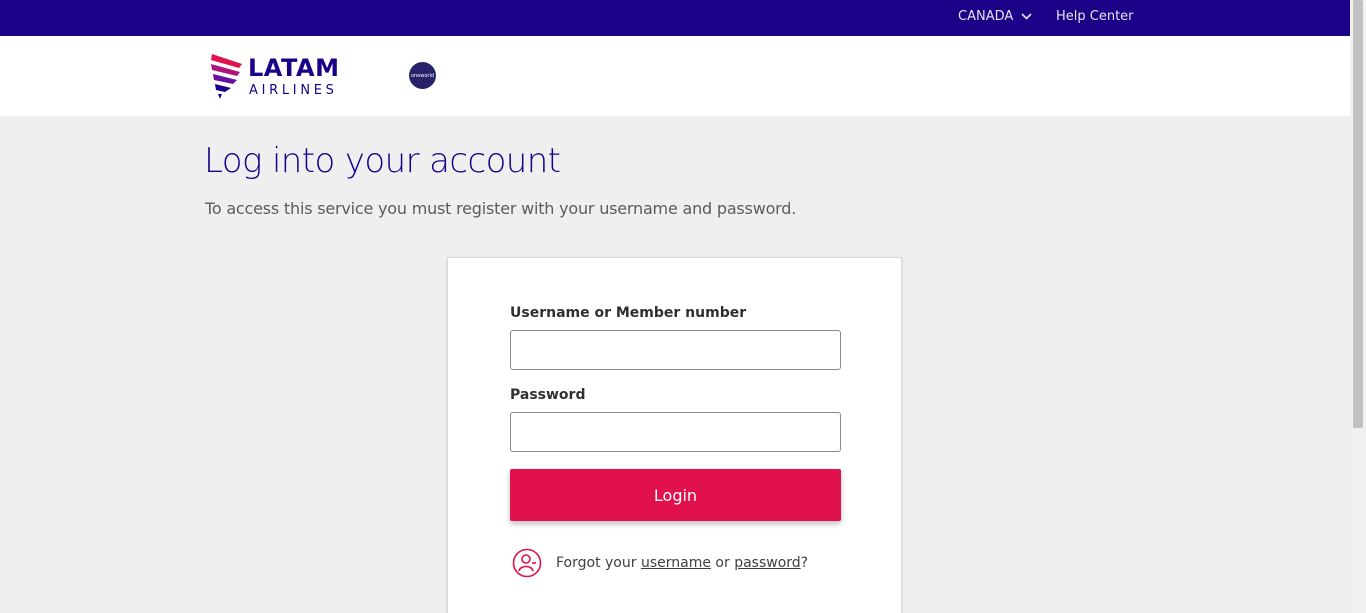 The width and height of the screenshot is (1366, 613). I want to click on username-label: Username or Member number, so click(628, 313).